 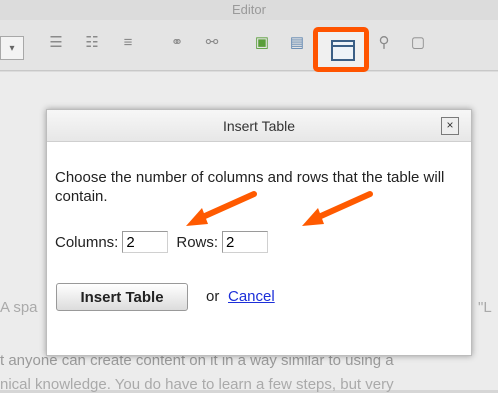 I want to click on window-title: Editor, so click(x=249, y=9).